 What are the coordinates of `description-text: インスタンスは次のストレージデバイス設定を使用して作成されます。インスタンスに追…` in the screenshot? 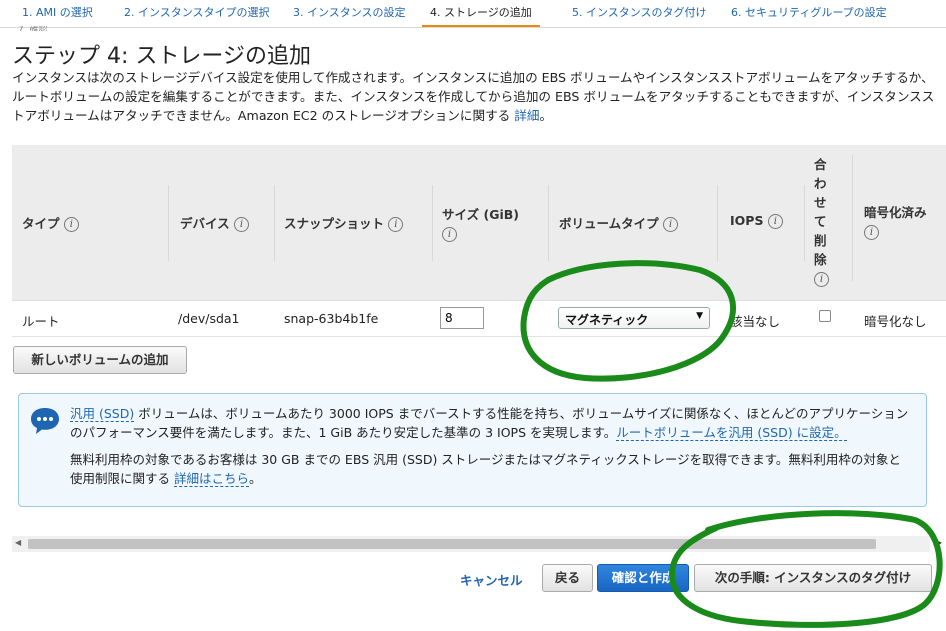 It's located at (473, 96).